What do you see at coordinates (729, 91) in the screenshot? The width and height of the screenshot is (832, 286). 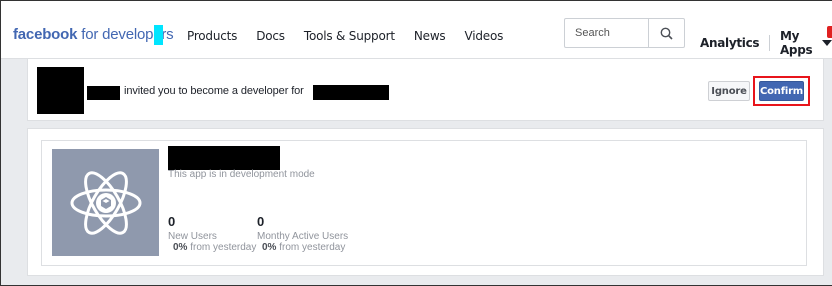 I see `ignore-button: Ignore` at bounding box center [729, 91].